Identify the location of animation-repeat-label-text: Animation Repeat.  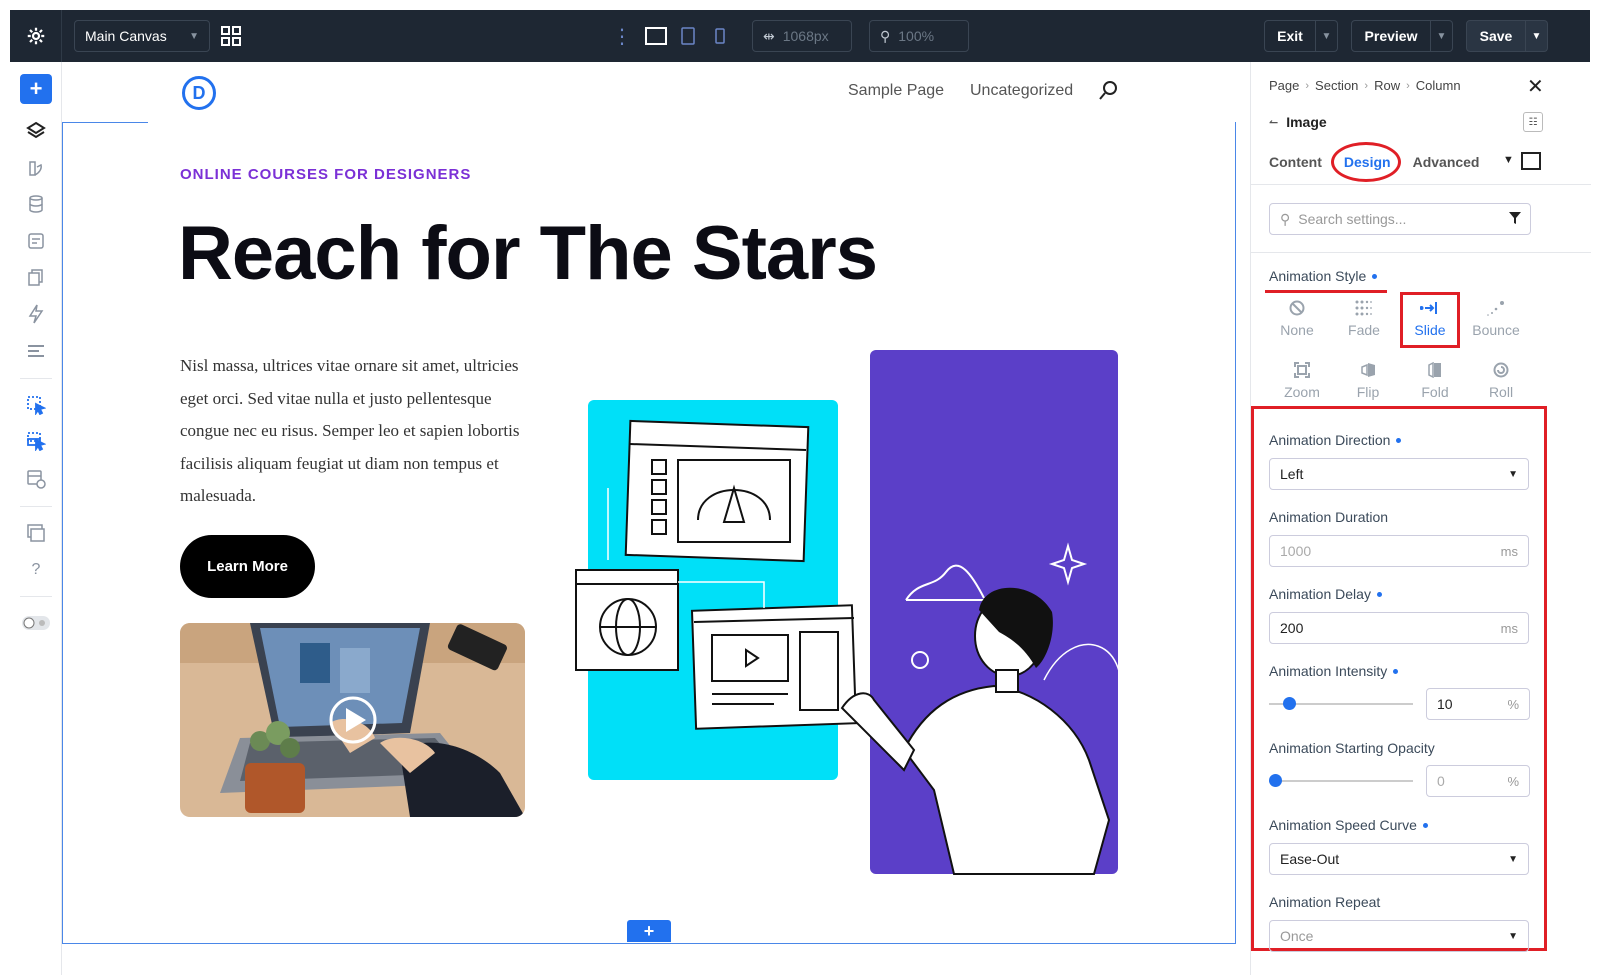
(1325, 902).